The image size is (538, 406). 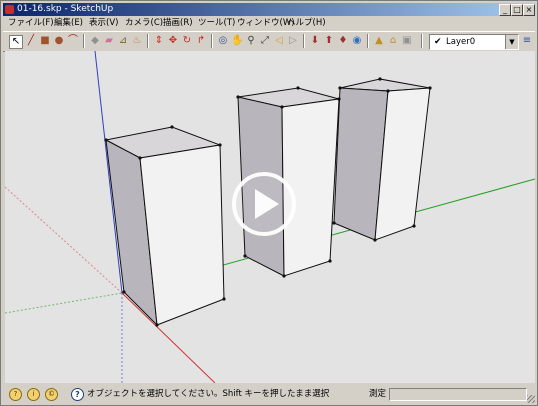 I want to click on push-pull-icon: ⇕, so click(x=159, y=41).